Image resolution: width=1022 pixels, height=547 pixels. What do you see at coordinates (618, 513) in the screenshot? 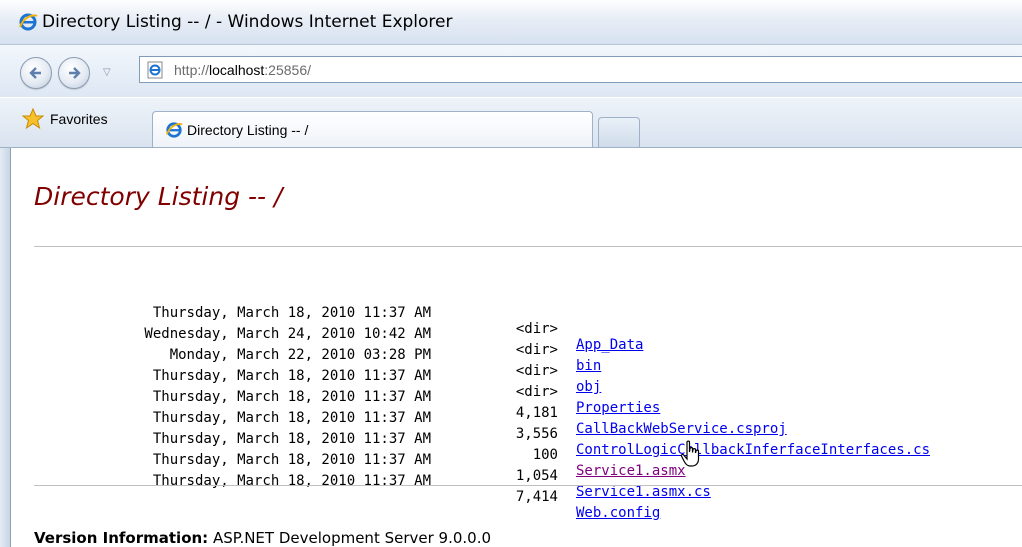
I see `entry-link: Web.config` at bounding box center [618, 513].